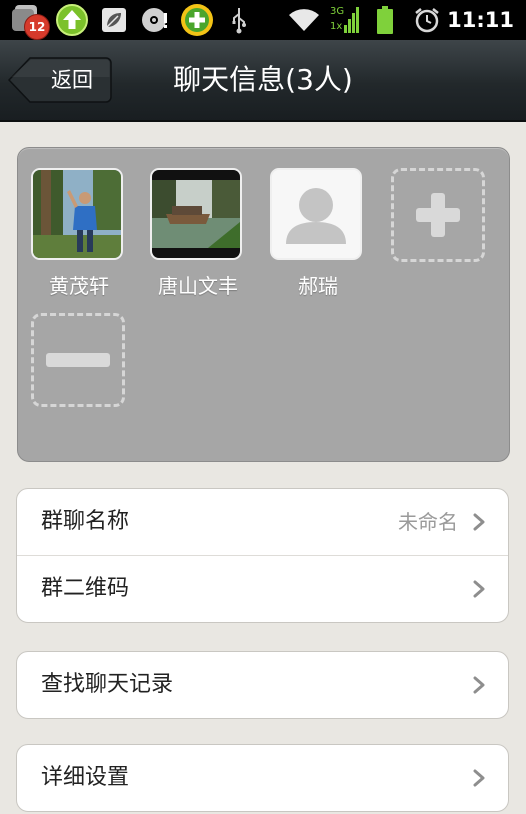  I want to click on notification-count-badge: 12, so click(37, 27).